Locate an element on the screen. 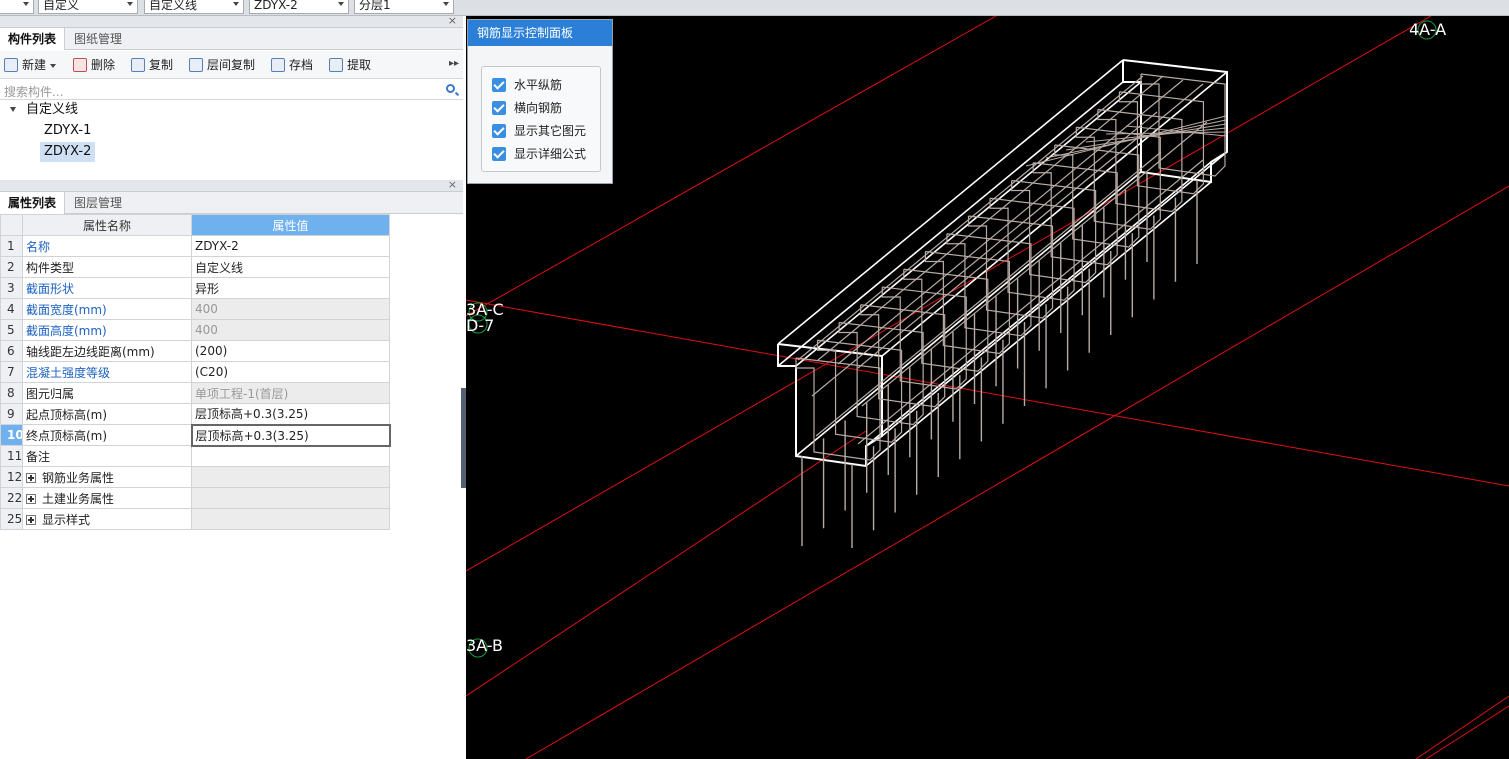 This screenshot has height=759, width=1509. table-row: 5 截面高度(mm) 400 is located at coordinates (195, 330).